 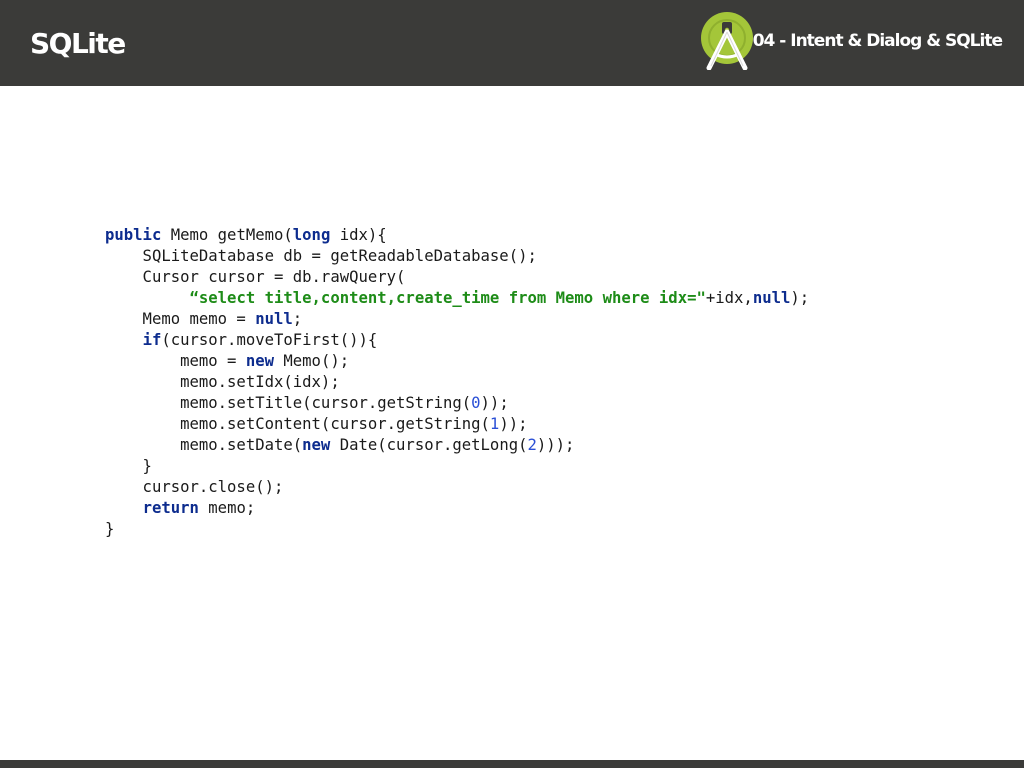 What do you see at coordinates (457, 508) in the screenshot?
I see `code-line: return memo;` at bounding box center [457, 508].